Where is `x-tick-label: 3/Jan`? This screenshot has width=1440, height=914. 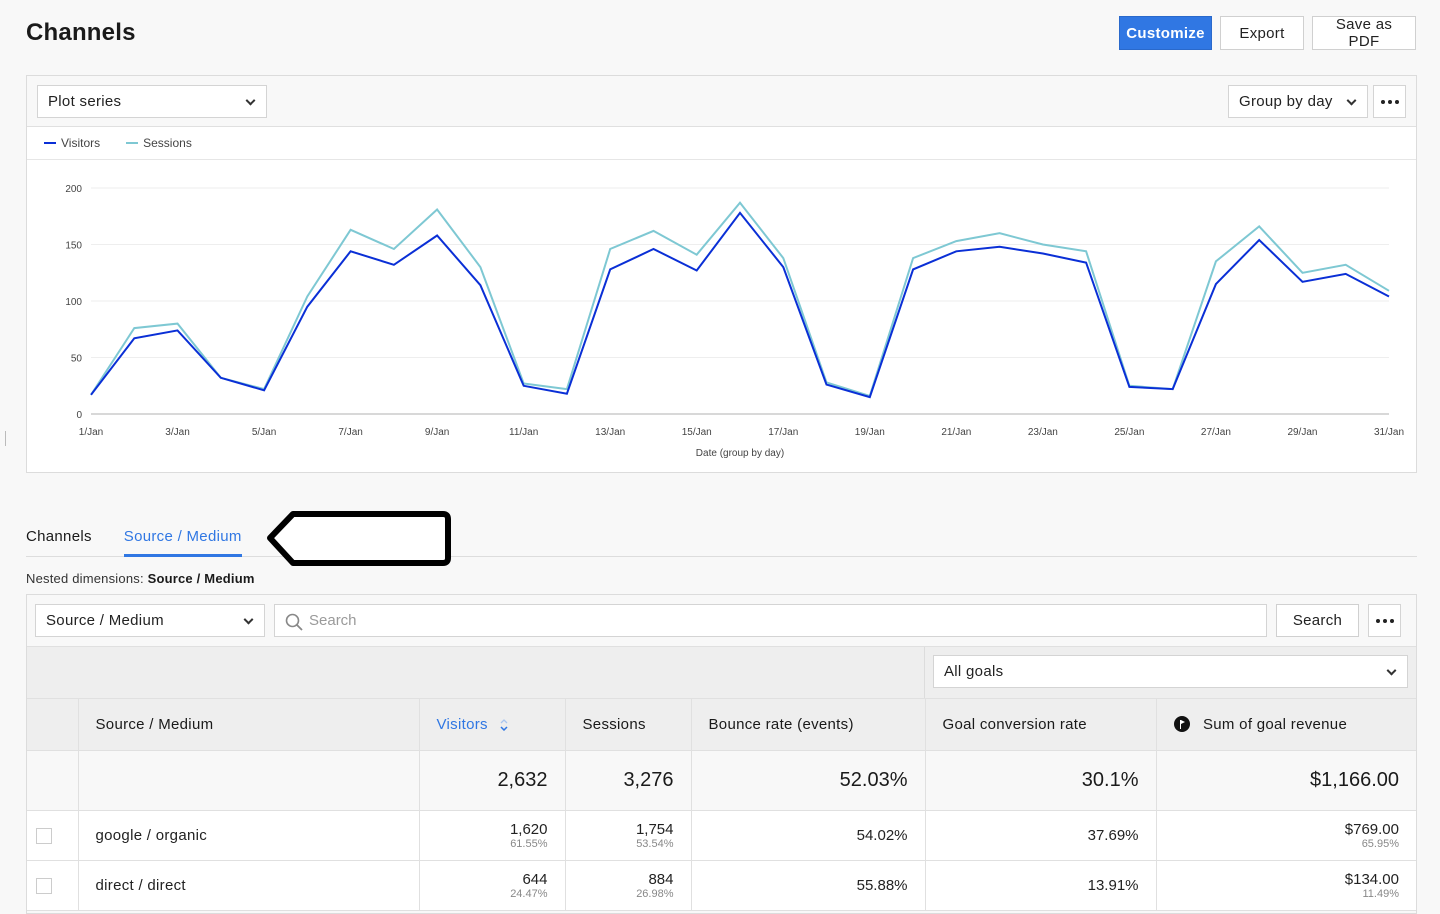
x-tick-label: 3/Jan is located at coordinates (177, 432).